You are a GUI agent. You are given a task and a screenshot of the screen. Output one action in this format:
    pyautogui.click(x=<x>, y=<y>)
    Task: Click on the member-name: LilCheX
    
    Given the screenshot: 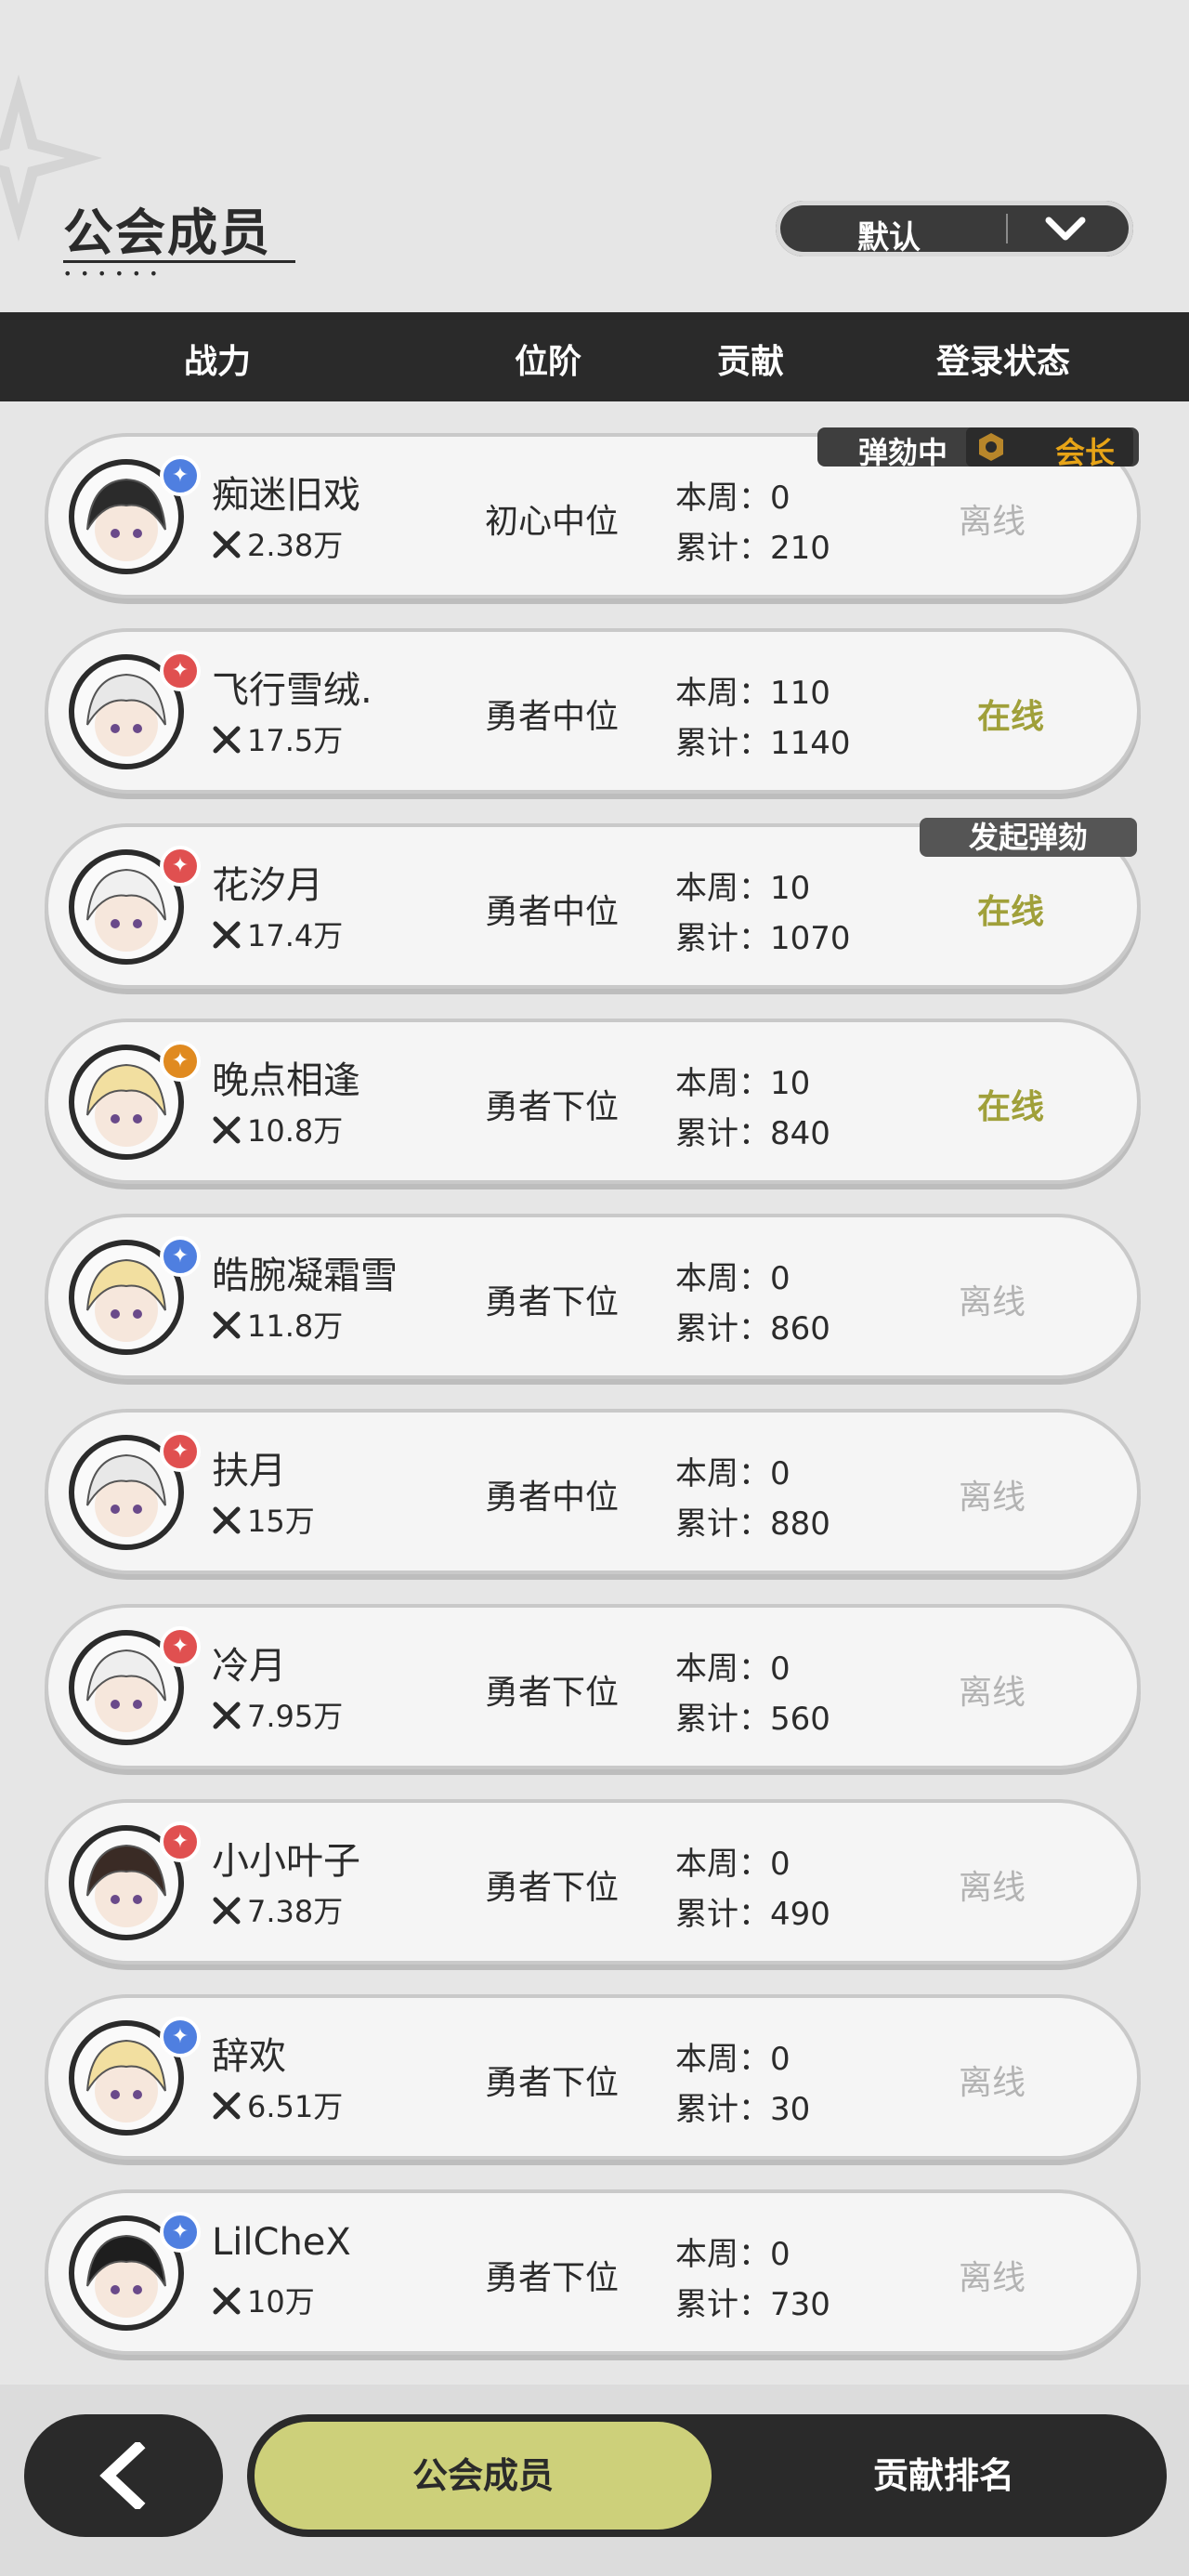 What is the action you would take?
    pyautogui.click(x=281, y=2242)
    